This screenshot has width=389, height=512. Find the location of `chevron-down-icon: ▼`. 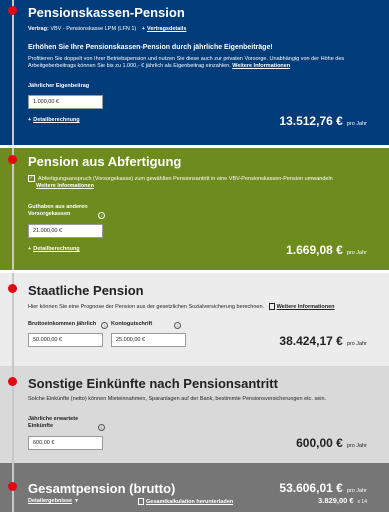

chevron-down-icon: ▼ is located at coordinates (76, 501).